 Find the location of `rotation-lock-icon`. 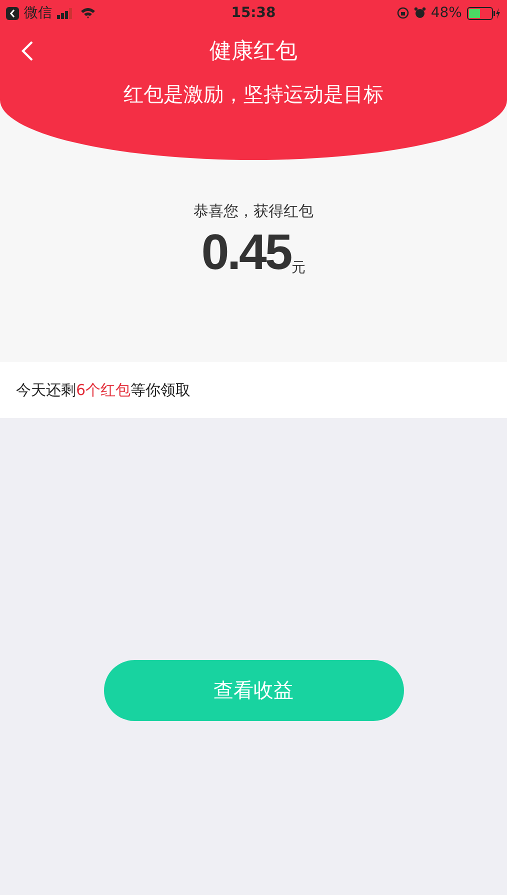

rotation-lock-icon is located at coordinates (402, 13).